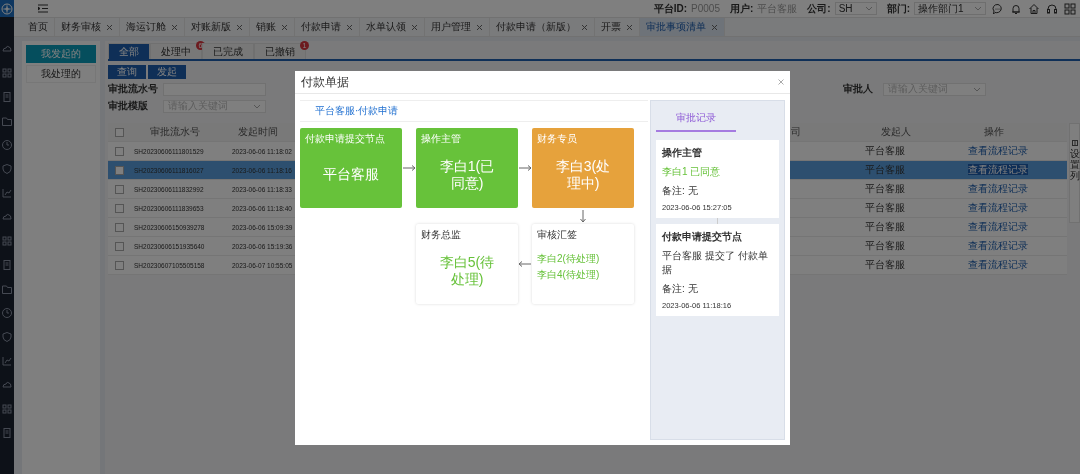  What do you see at coordinates (272, 27) in the screenshot?
I see `nav-tab: 销账` at bounding box center [272, 27].